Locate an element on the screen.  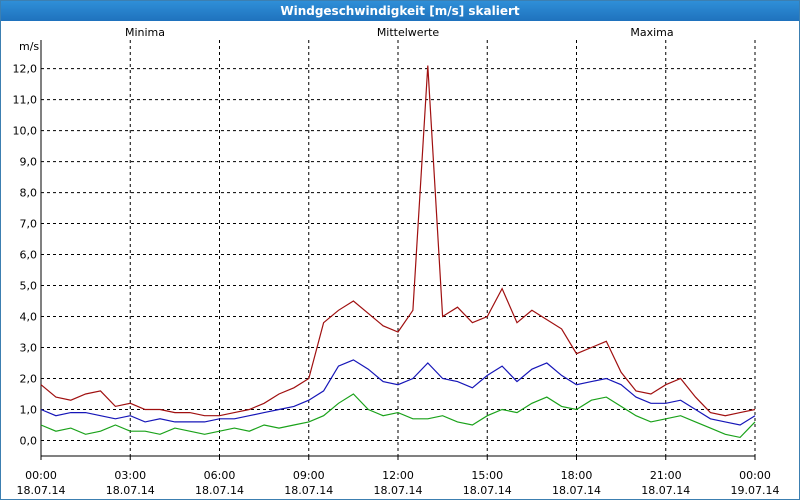
y-tick-label: 2,0 is located at coordinates (29, 379).